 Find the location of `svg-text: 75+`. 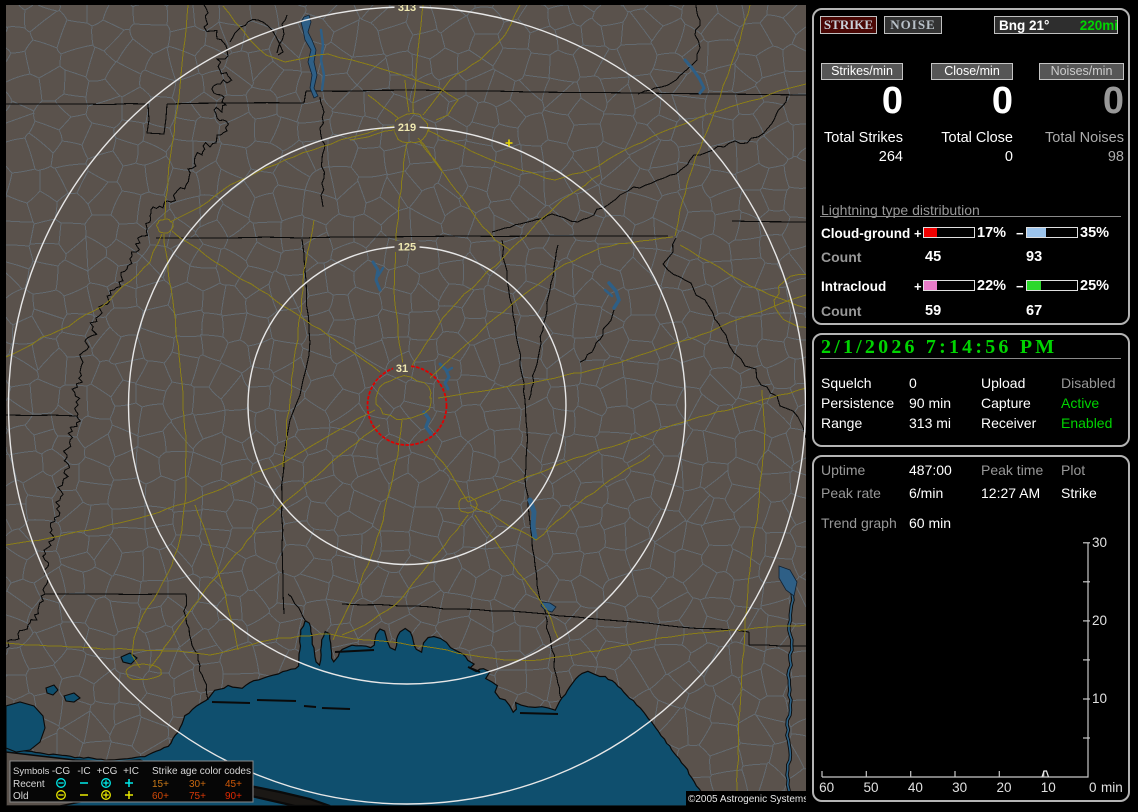

svg-text: 75+ is located at coordinates (197, 796).